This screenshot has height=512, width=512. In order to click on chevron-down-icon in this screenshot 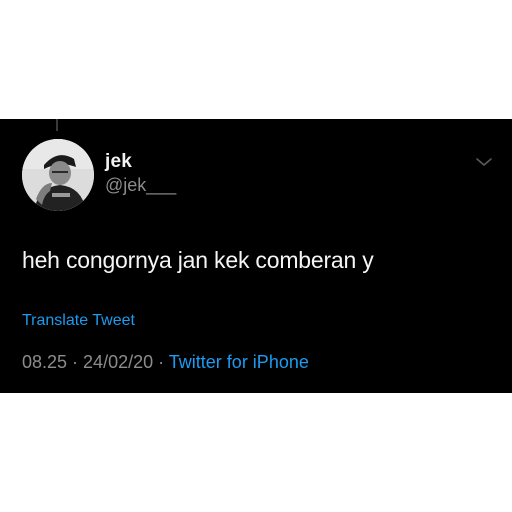, I will do `click(484, 162)`.